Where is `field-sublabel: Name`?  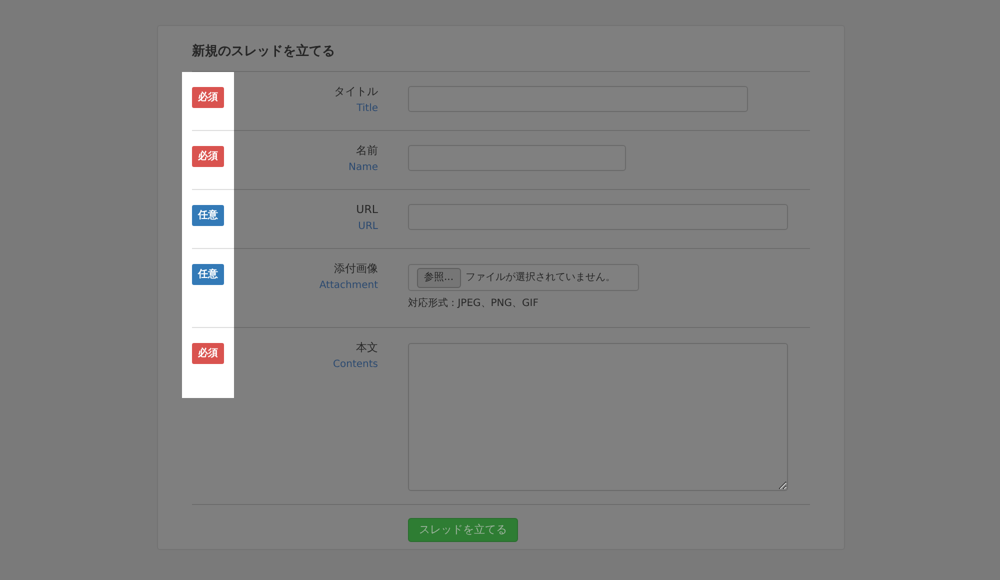 field-sublabel: Name is located at coordinates (363, 168).